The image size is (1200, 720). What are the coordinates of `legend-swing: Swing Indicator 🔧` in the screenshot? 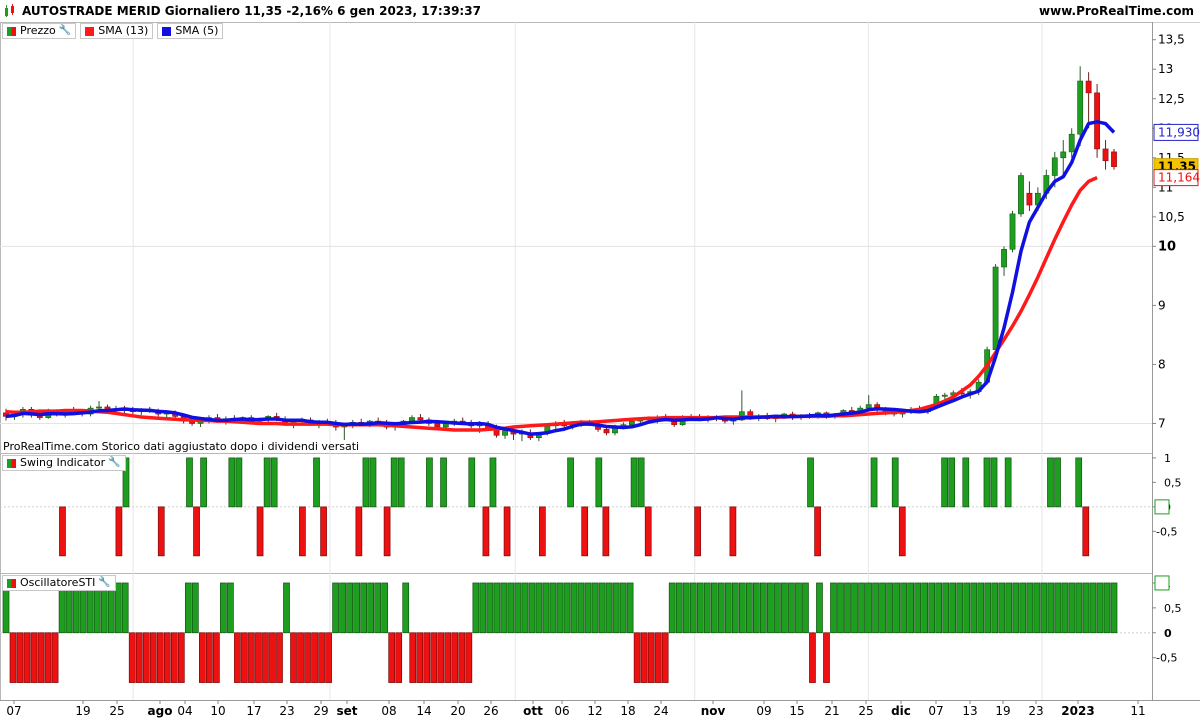 It's located at (64, 463).